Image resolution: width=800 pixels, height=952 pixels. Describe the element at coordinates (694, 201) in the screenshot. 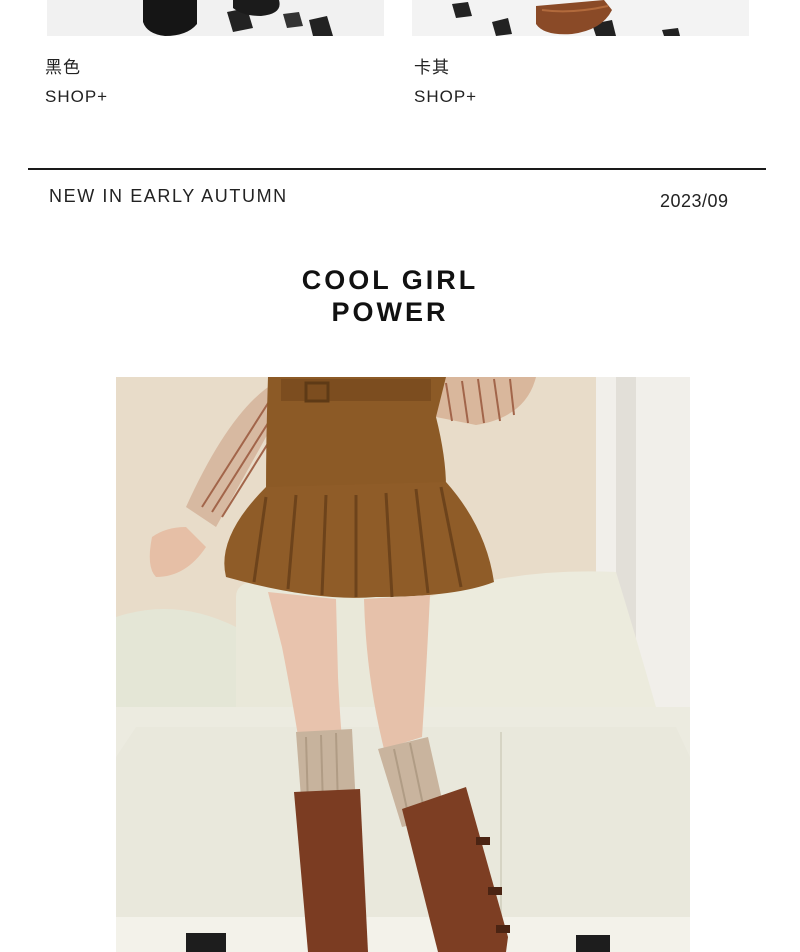

I see `section-date: 2023/09` at that location.